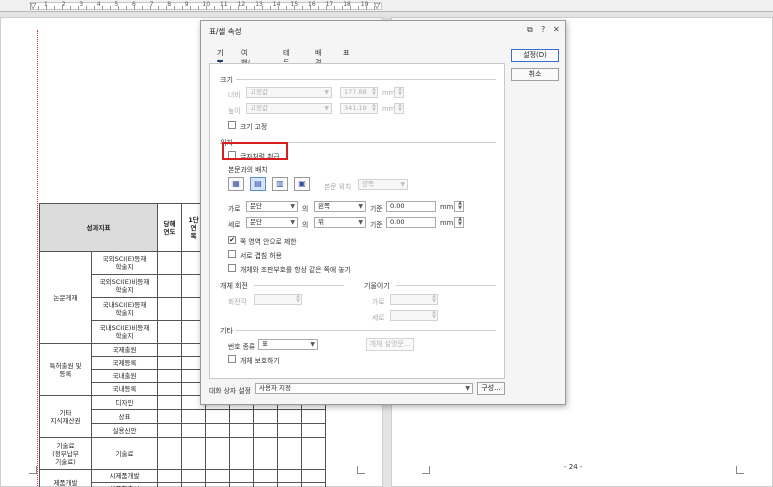 The width and height of the screenshot is (773, 487). What do you see at coordinates (530, 30) in the screenshot?
I see `restore-icon: ⧉` at bounding box center [530, 30].